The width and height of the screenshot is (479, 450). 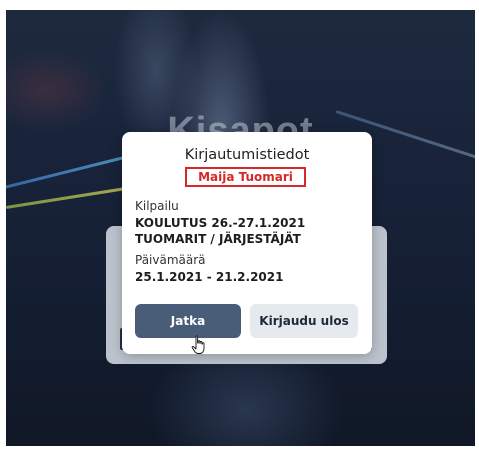 I want to click on competition-name: KOULUTUS 26.-27.1.2021, so click(x=220, y=223).